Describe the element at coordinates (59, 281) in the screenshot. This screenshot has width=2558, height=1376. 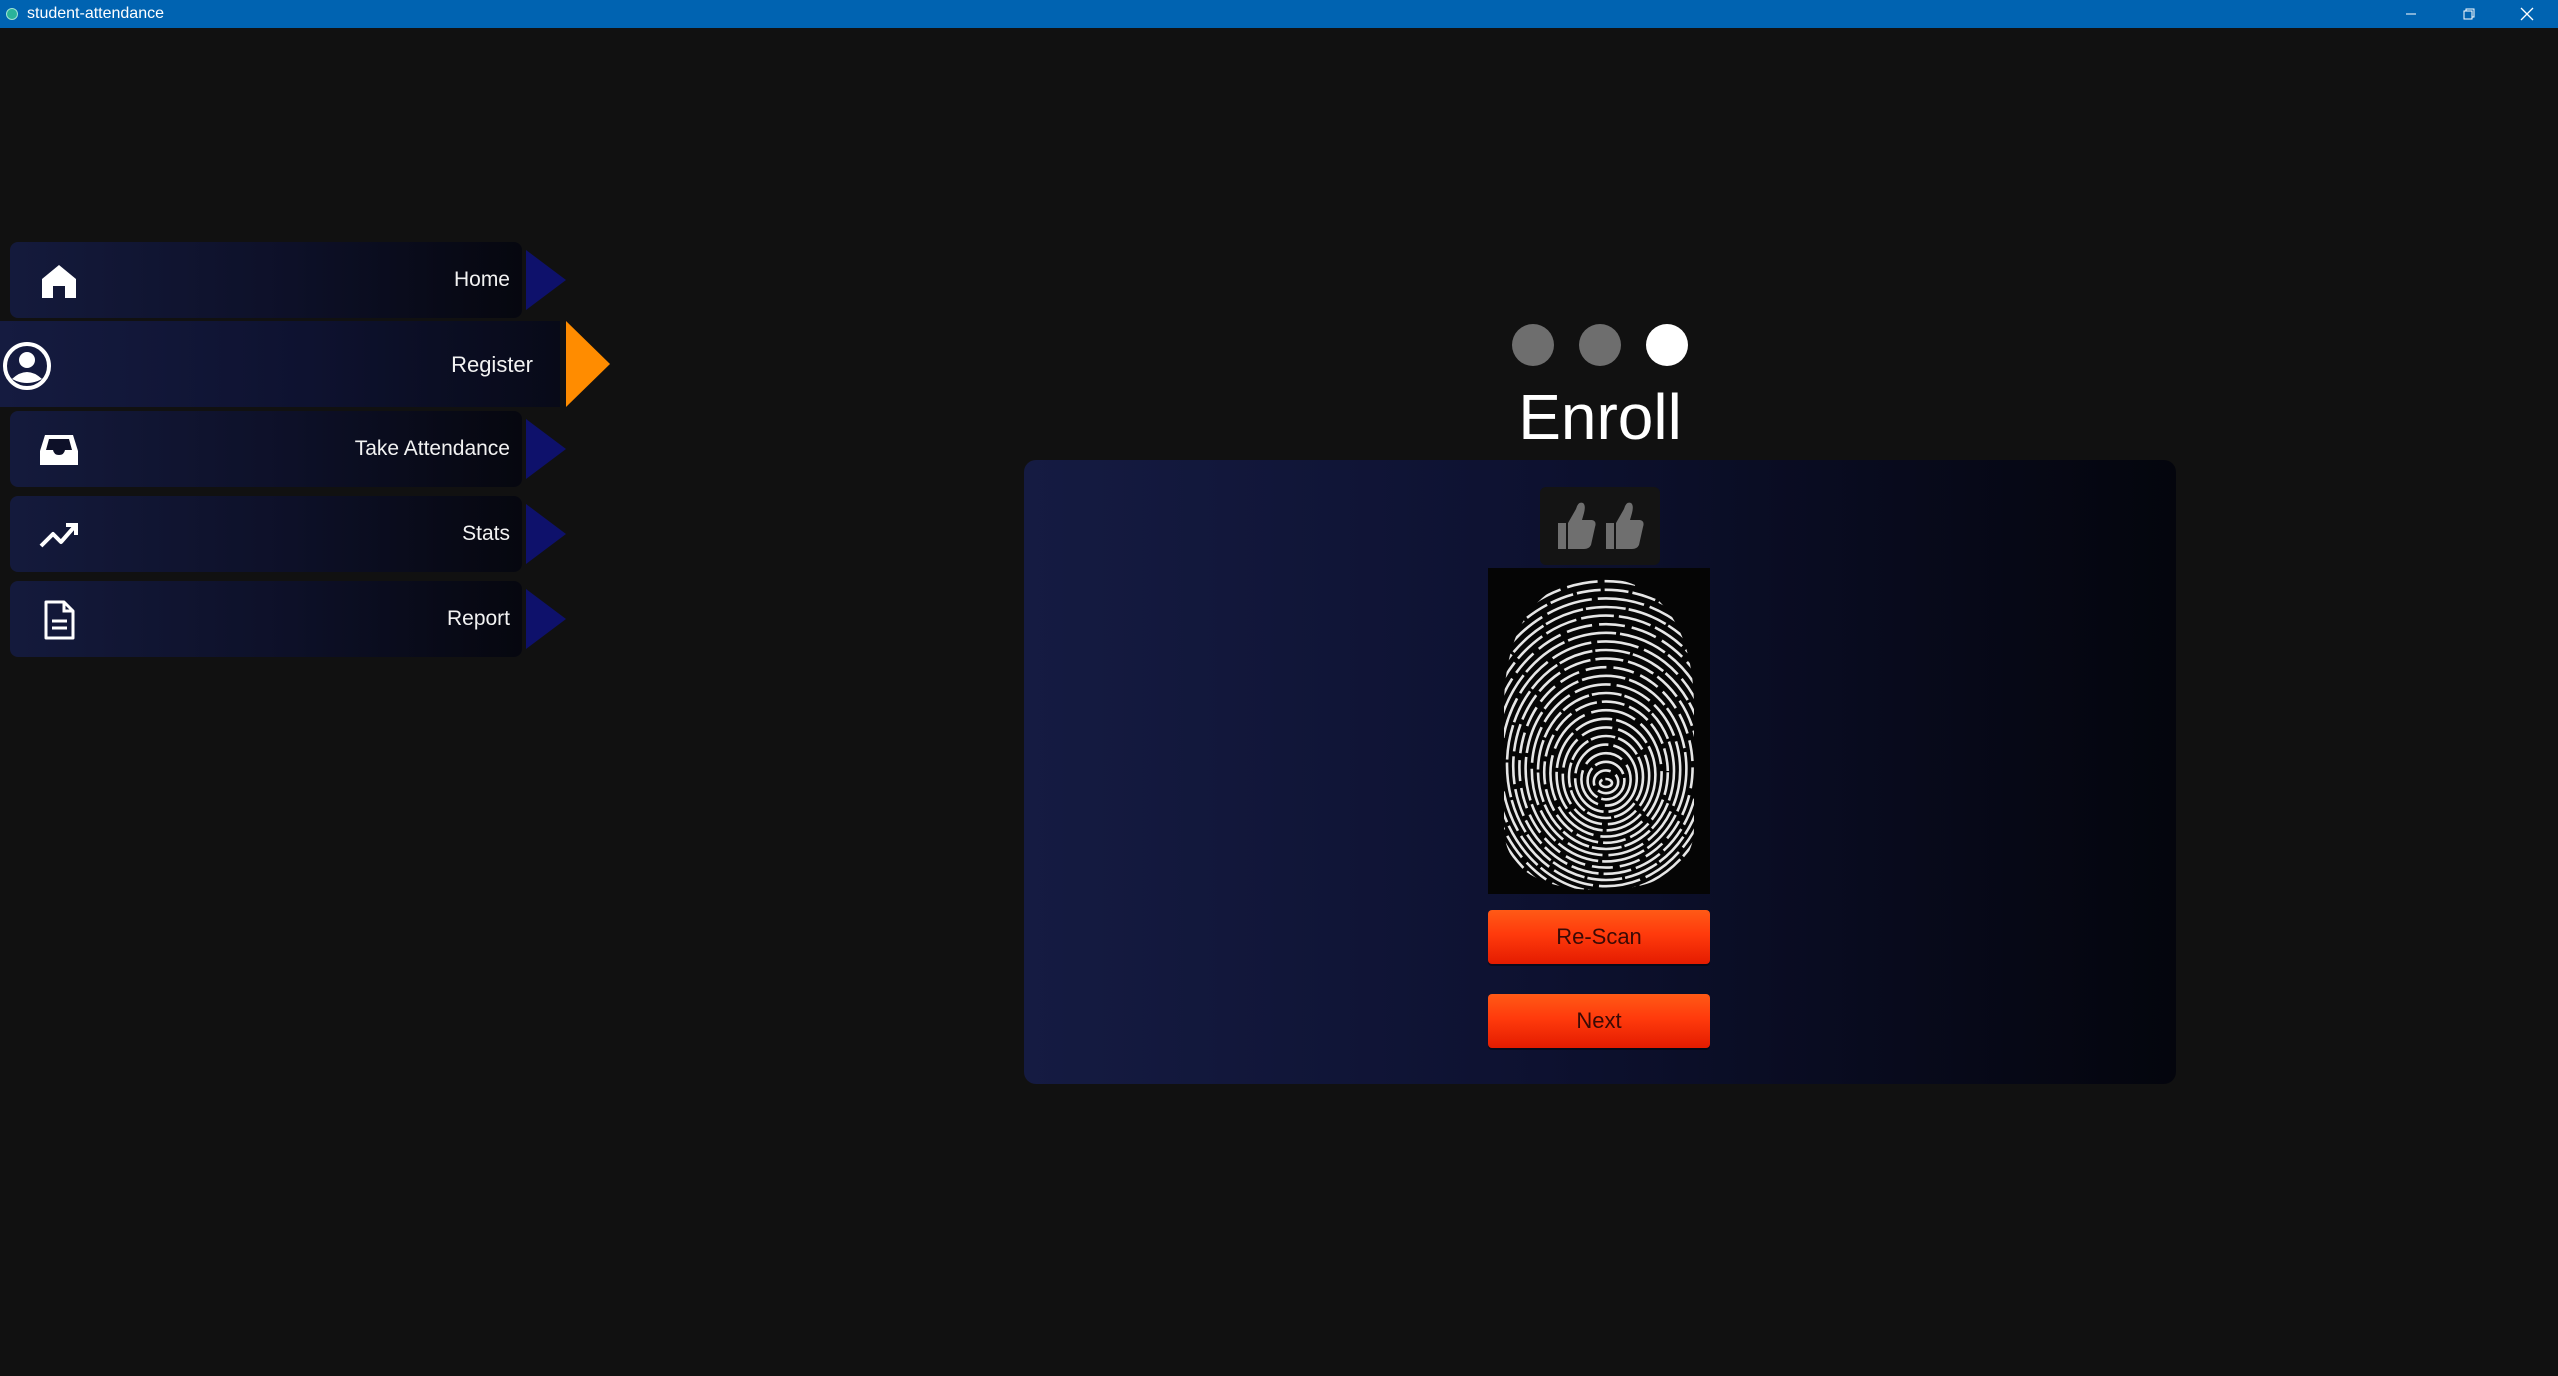
I see `home-icon` at that location.